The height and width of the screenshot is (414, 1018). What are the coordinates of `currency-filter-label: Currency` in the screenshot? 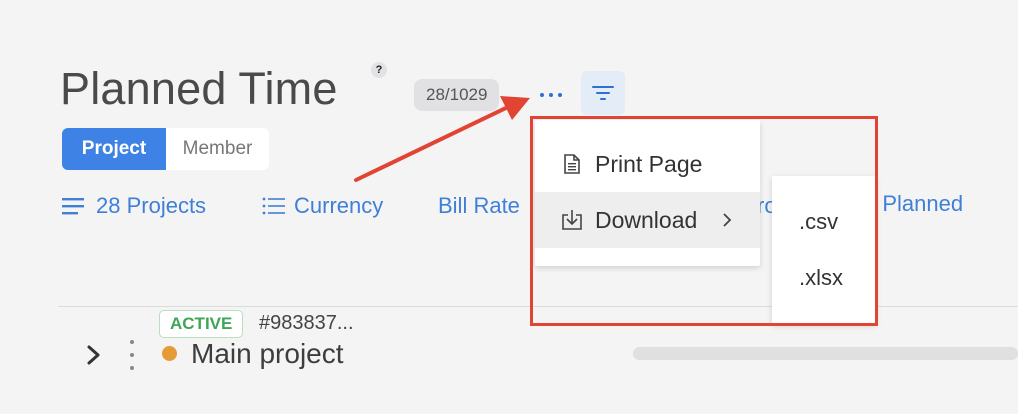 It's located at (339, 205).